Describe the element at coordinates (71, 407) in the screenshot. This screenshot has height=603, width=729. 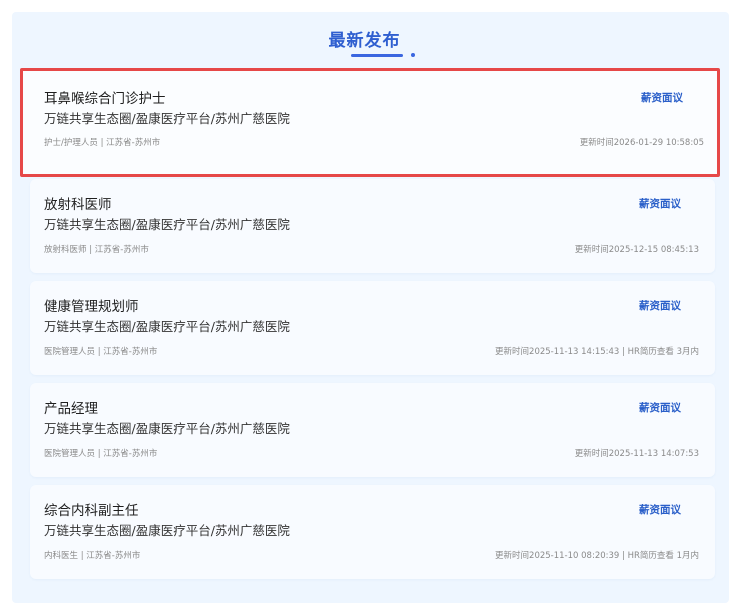
I see `job-title: 产品经理` at that location.